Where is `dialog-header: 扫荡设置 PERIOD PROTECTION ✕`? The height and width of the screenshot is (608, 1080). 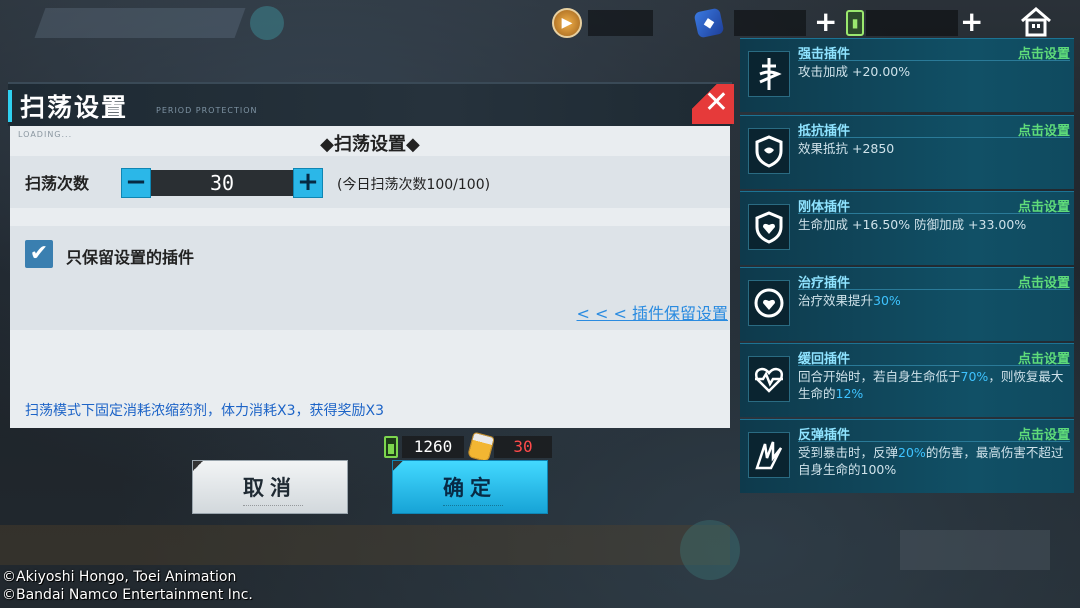
dialog-header: 扫荡设置 PERIOD PROTECTION ✕ is located at coordinates (371, 104).